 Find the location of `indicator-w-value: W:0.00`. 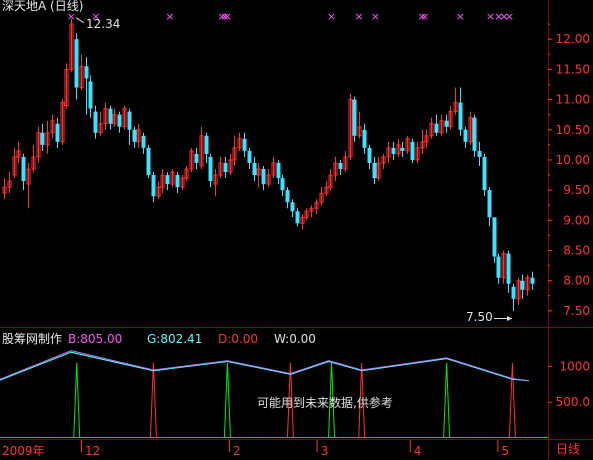

indicator-w-value: W:0.00 is located at coordinates (295, 339).